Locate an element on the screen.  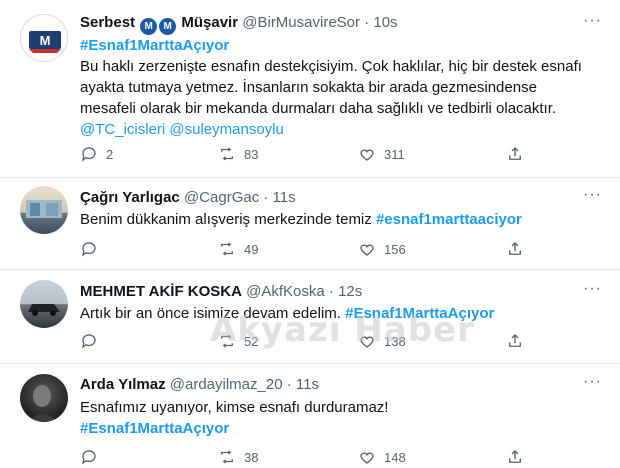
user-handle: @CagrGac is located at coordinates (221, 197).